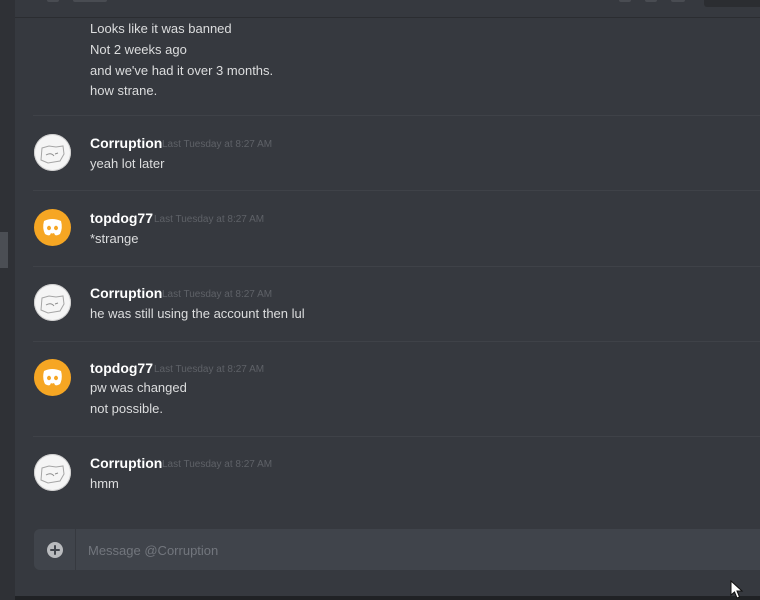  What do you see at coordinates (161, 28) in the screenshot?
I see `message-line: Looks like it was banned` at bounding box center [161, 28].